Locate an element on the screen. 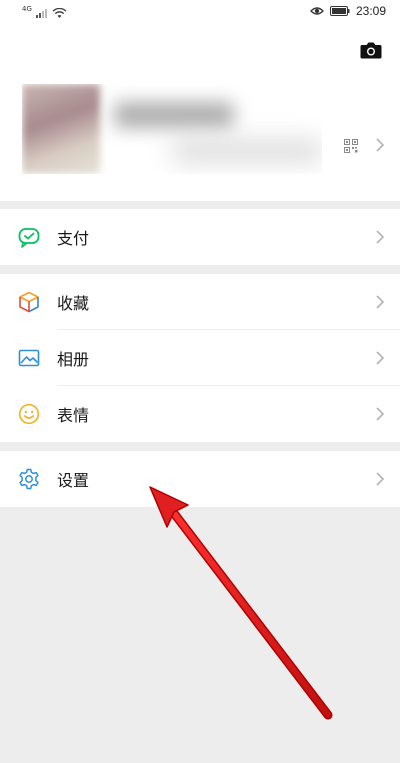 The image size is (400, 763). pay-group: 支付 is located at coordinates (200, 237).